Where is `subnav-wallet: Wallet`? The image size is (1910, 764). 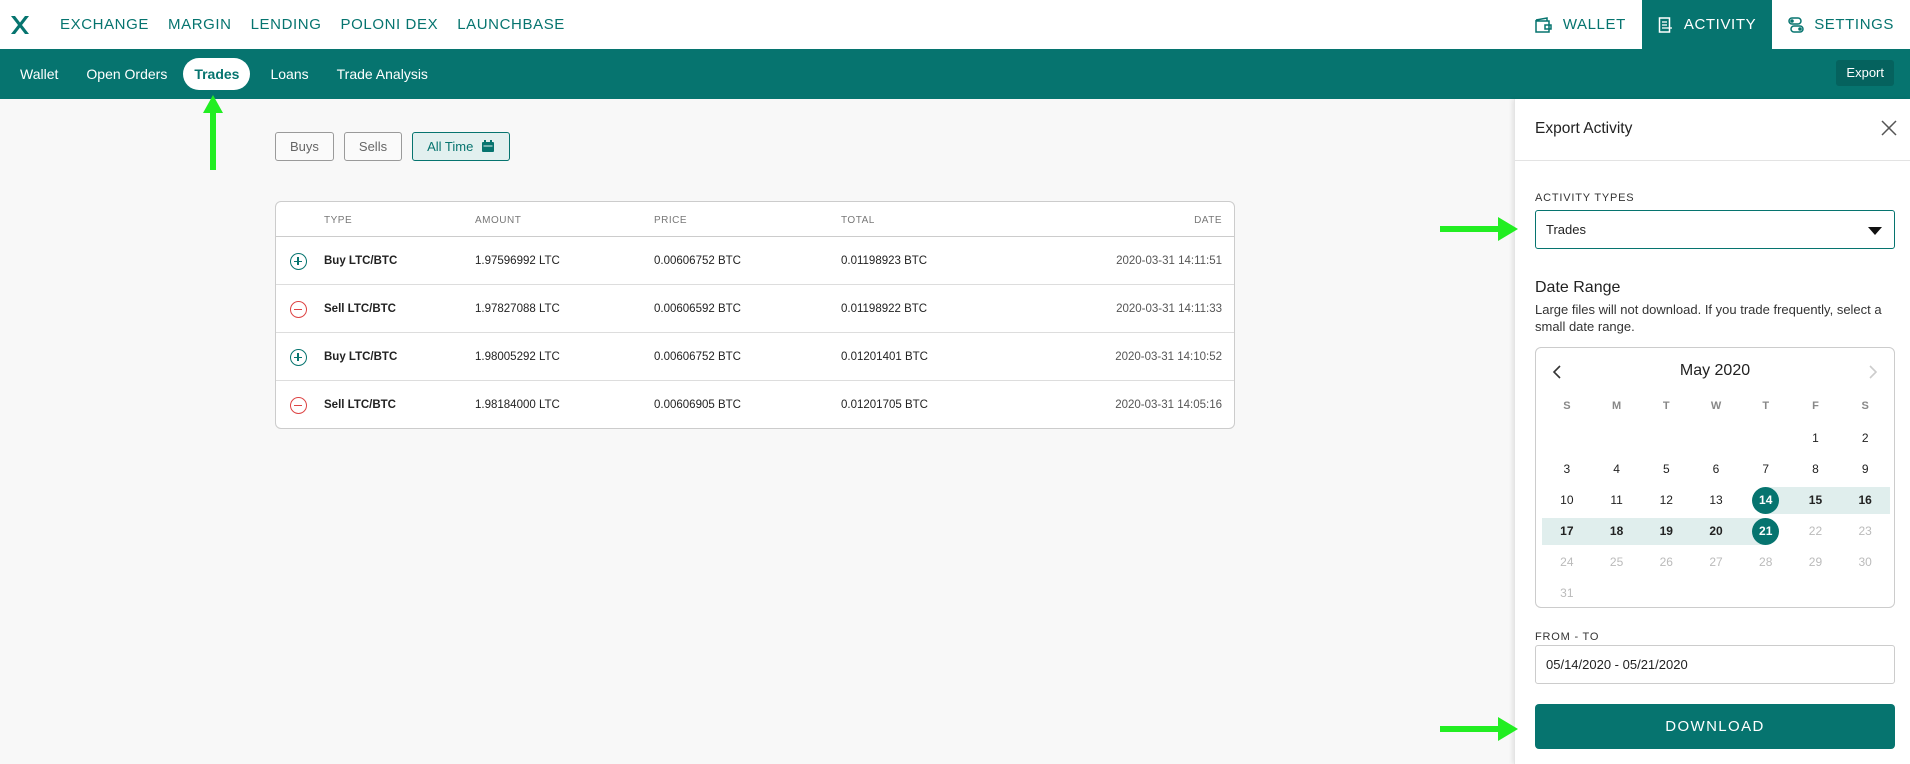
subnav-wallet: Wallet is located at coordinates (39, 74).